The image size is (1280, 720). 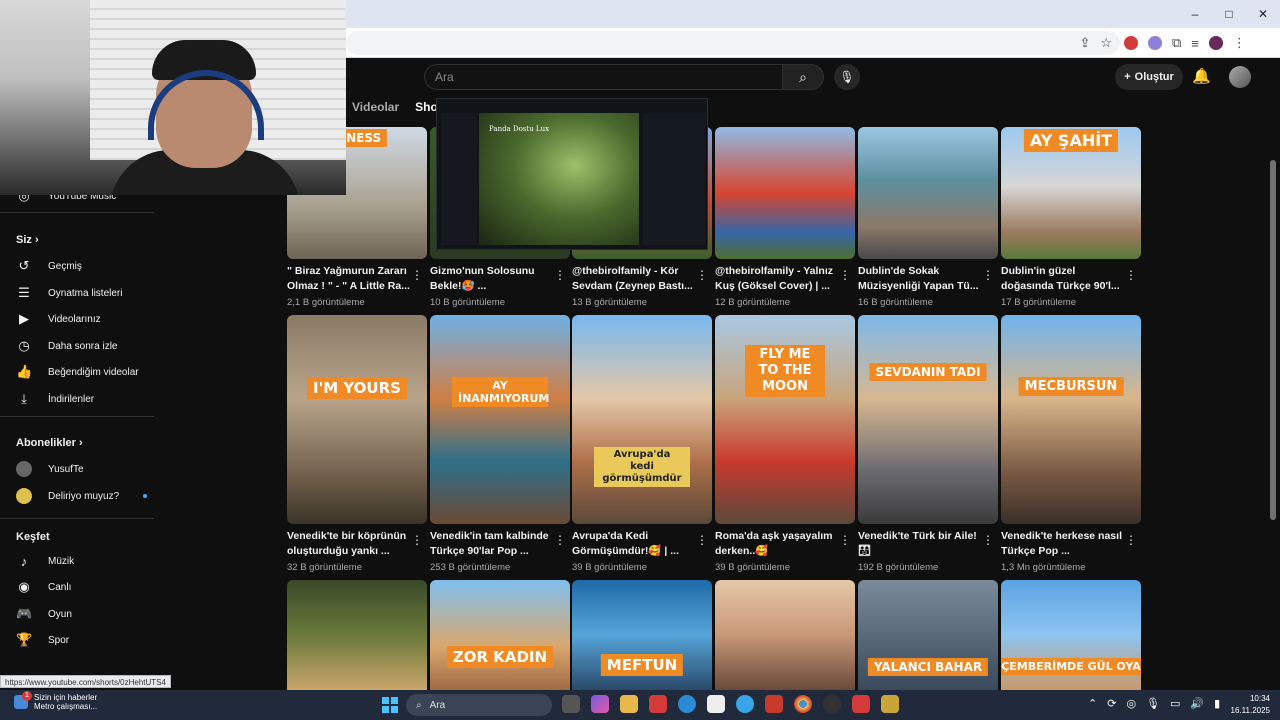 What do you see at coordinates (687, 704) in the screenshot?
I see `edge-icon` at bounding box center [687, 704].